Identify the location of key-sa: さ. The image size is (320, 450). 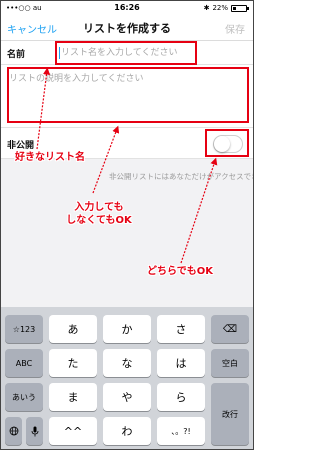
(181, 329).